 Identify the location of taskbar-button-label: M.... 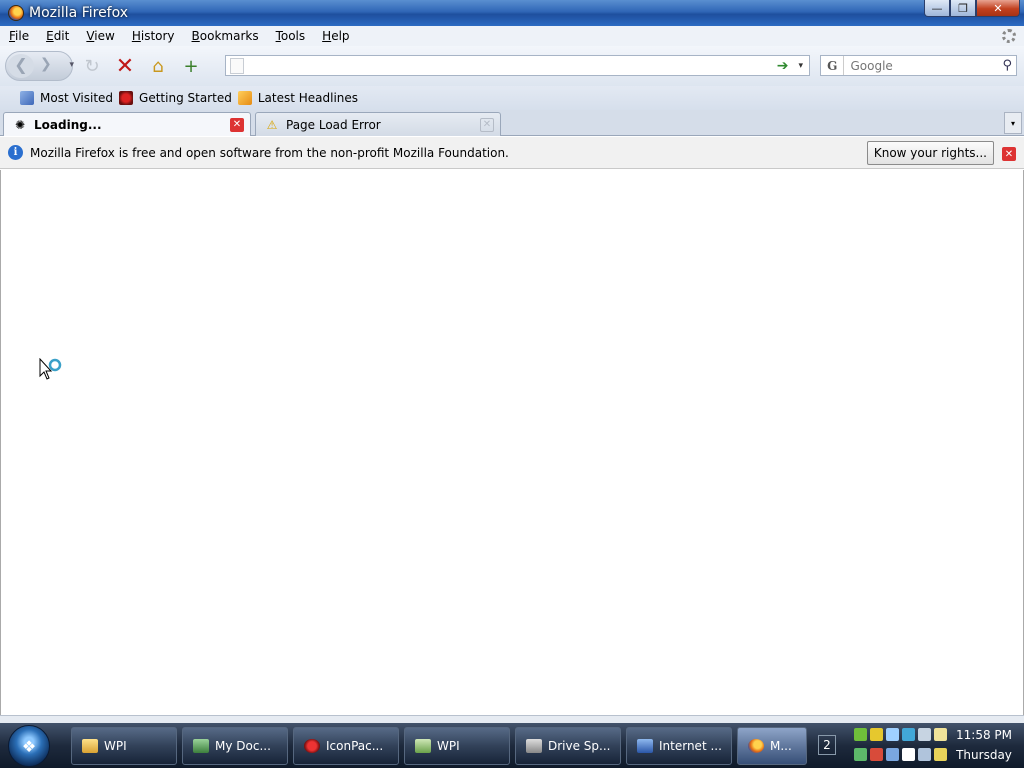
(781, 746).